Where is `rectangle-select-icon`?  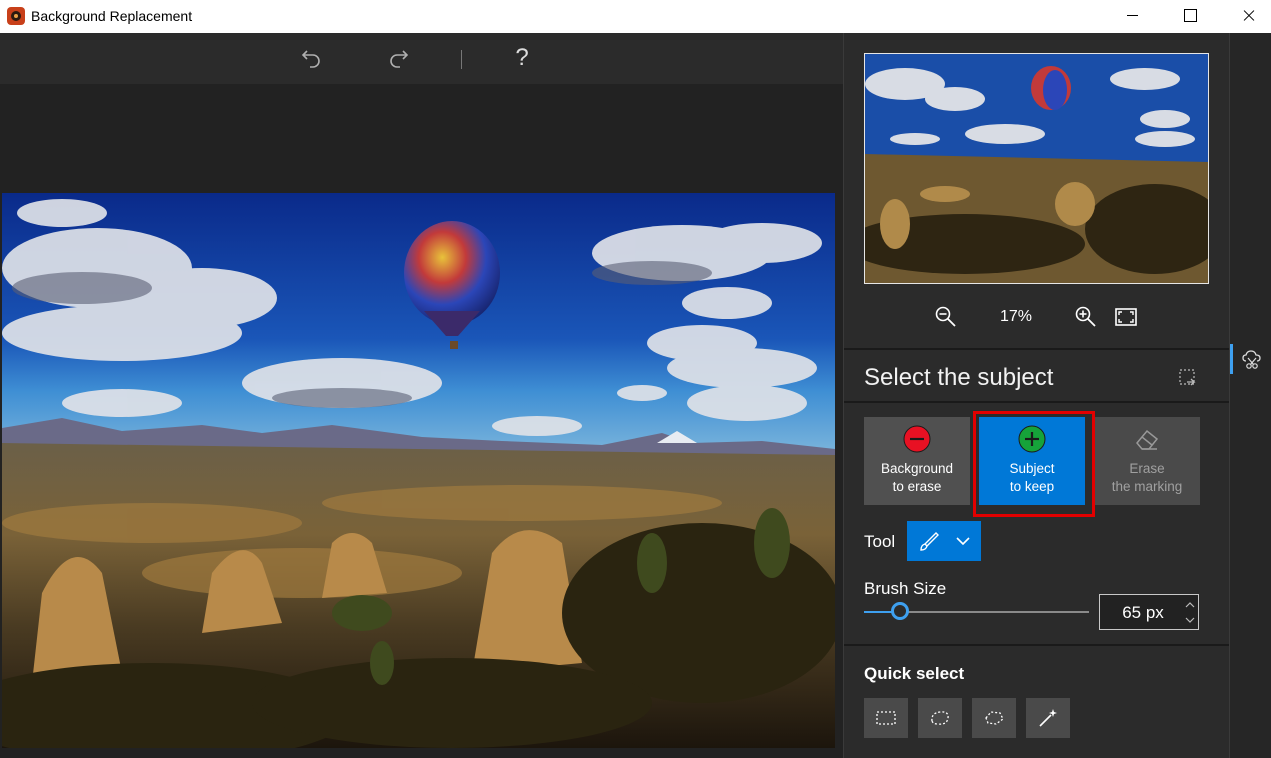
rectangle-select-icon is located at coordinates (886, 718).